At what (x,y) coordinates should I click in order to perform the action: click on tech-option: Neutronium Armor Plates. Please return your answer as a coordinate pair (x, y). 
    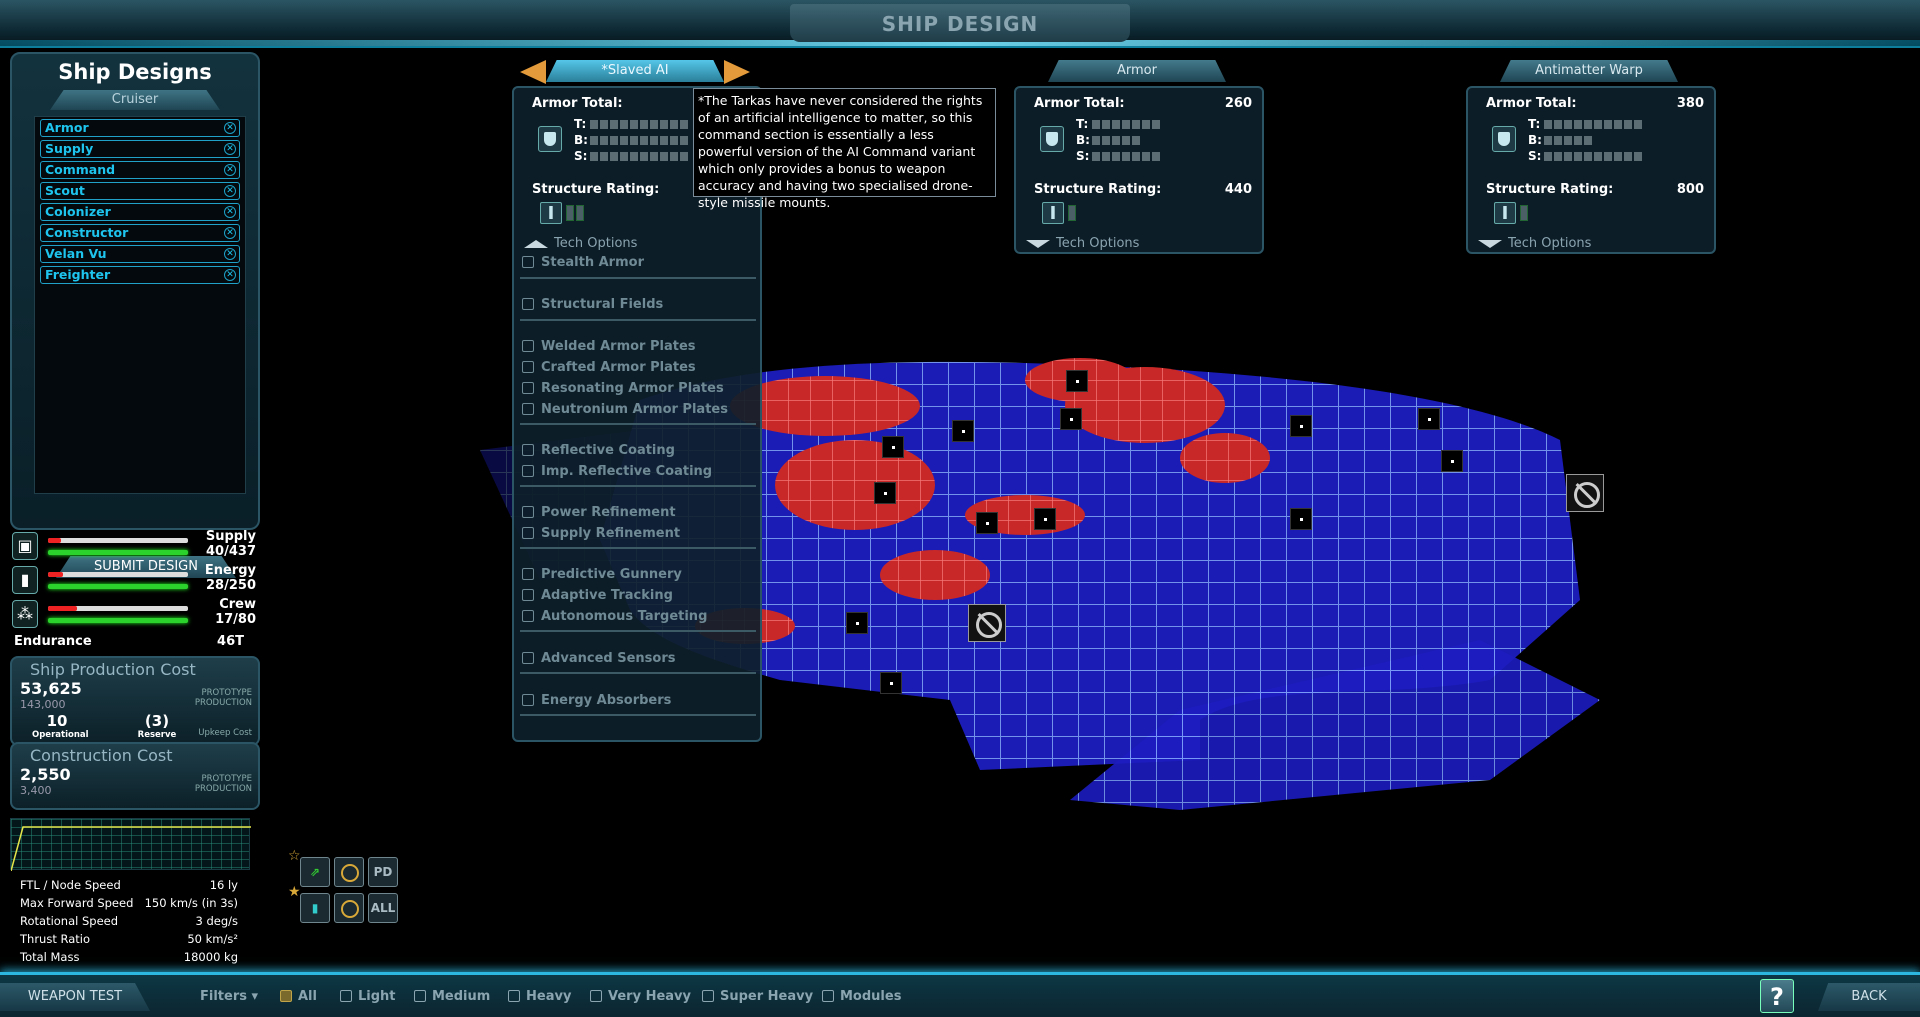
    Looking at the image, I should click on (625, 409).